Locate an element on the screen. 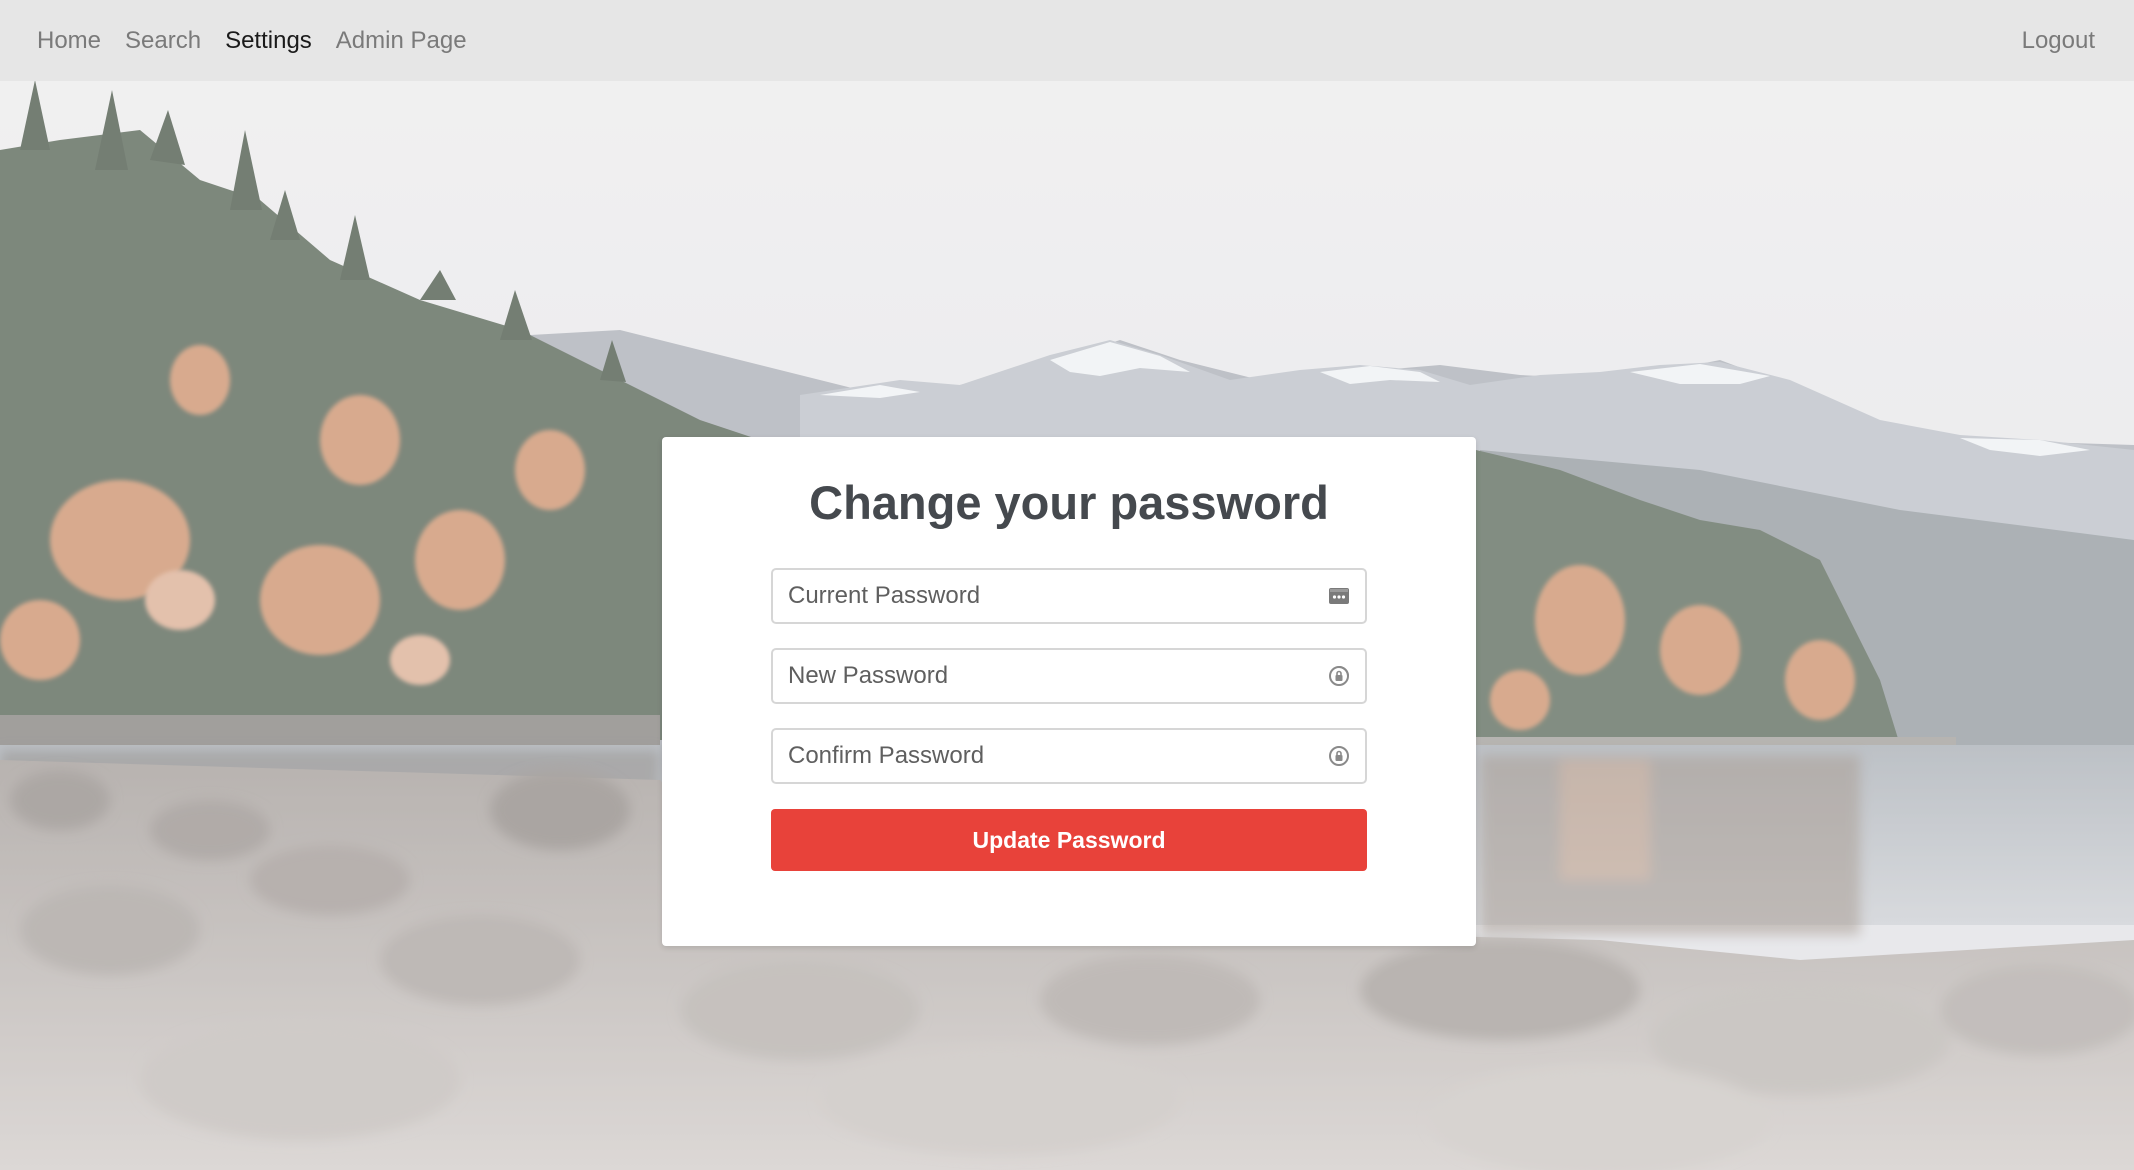  nav-links: Home Search Settings Admin Page is located at coordinates (264, 40).